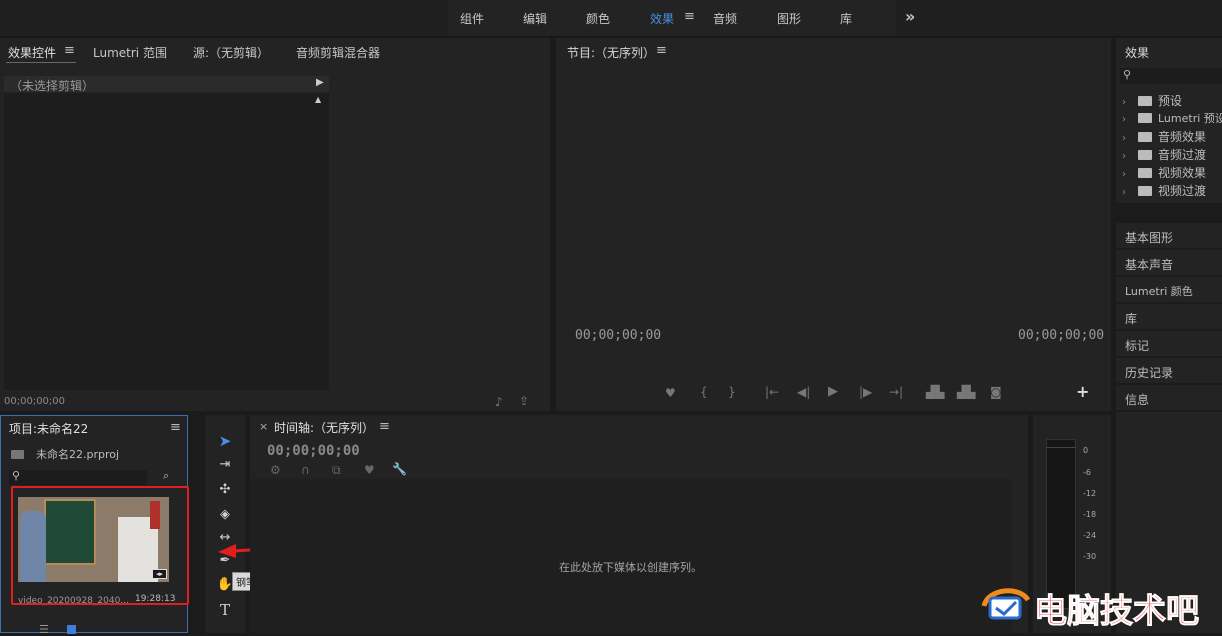 The image size is (1222, 636). Describe the element at coordinates (630, 567) in the screenshot. I see `timeline-drop-hint: 在此处放下媒体以创建序列。` at that location.